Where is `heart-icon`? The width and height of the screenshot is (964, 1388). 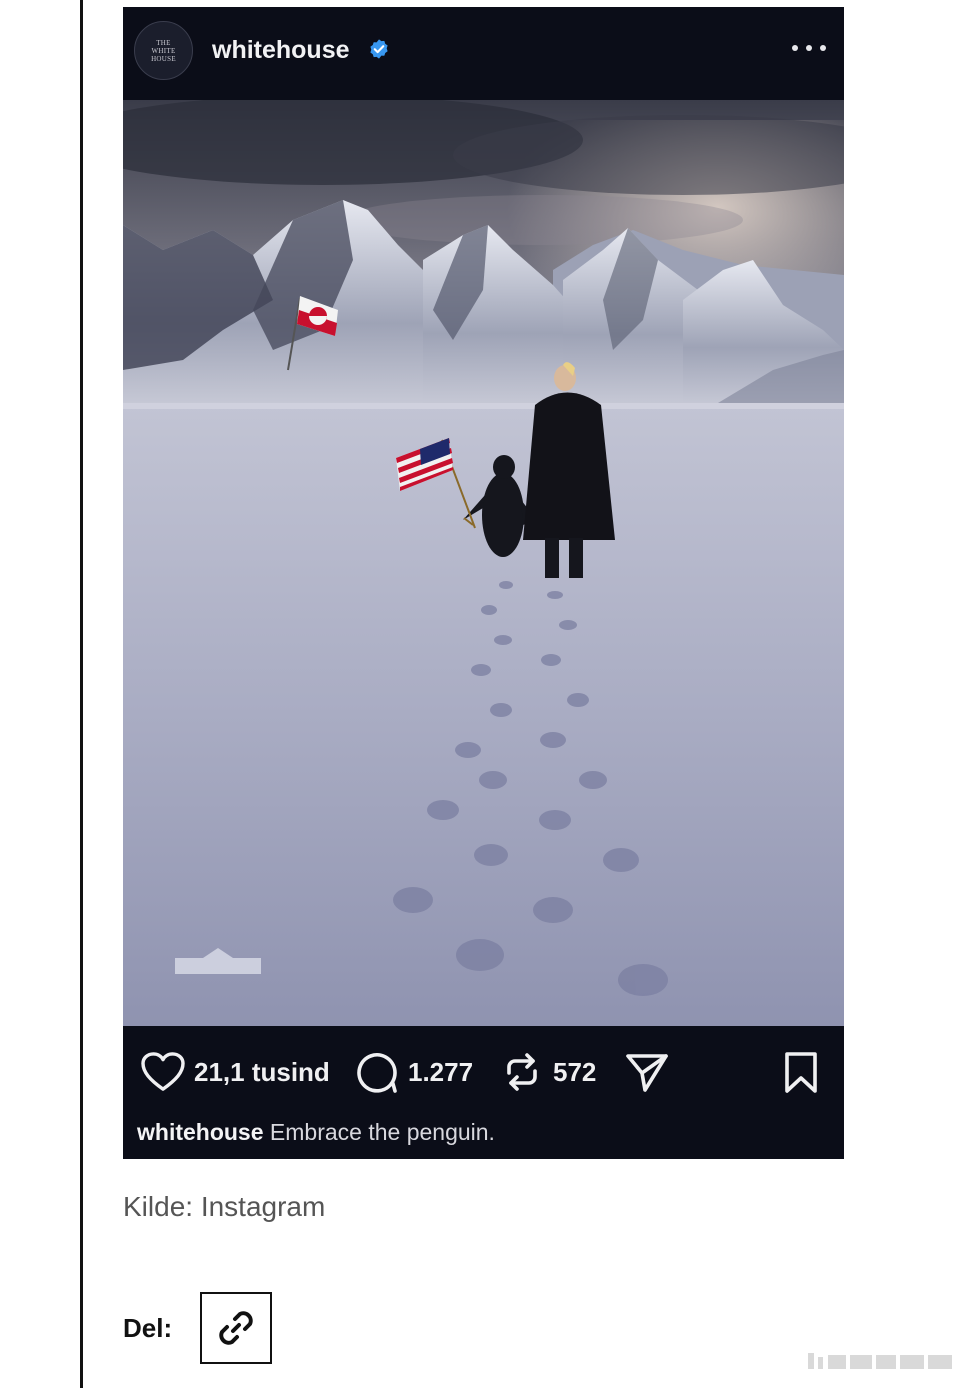 heart-icon is located at coordinates (163, 1072).